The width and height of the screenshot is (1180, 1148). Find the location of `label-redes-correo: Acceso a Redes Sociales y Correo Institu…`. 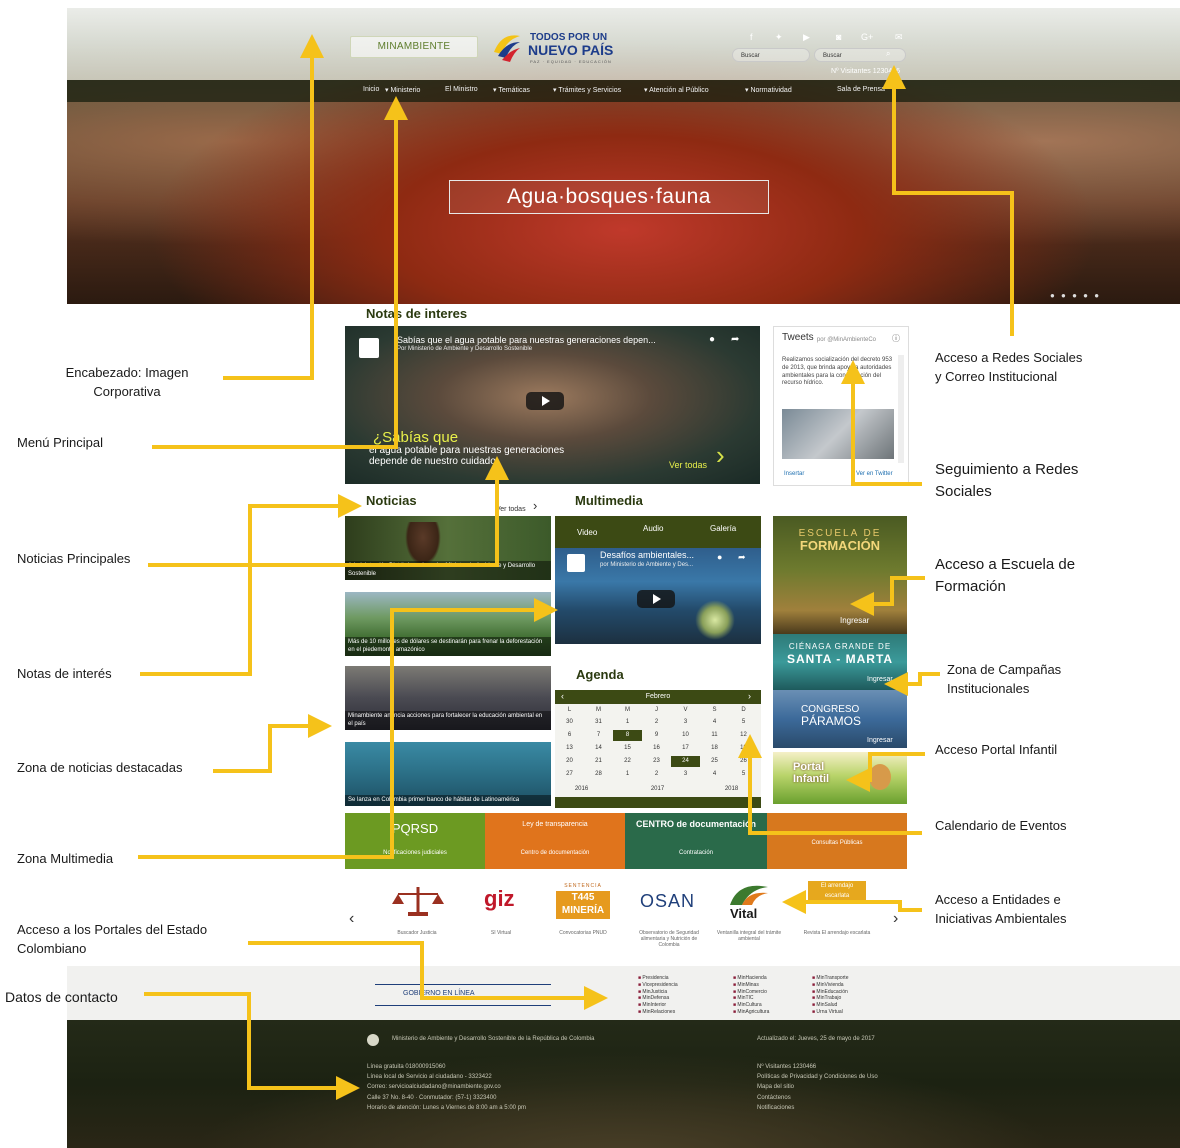

label-redes-correo: Acceso a Redes Sociales y Correo Institu… is located at coordinates (1009, 367).